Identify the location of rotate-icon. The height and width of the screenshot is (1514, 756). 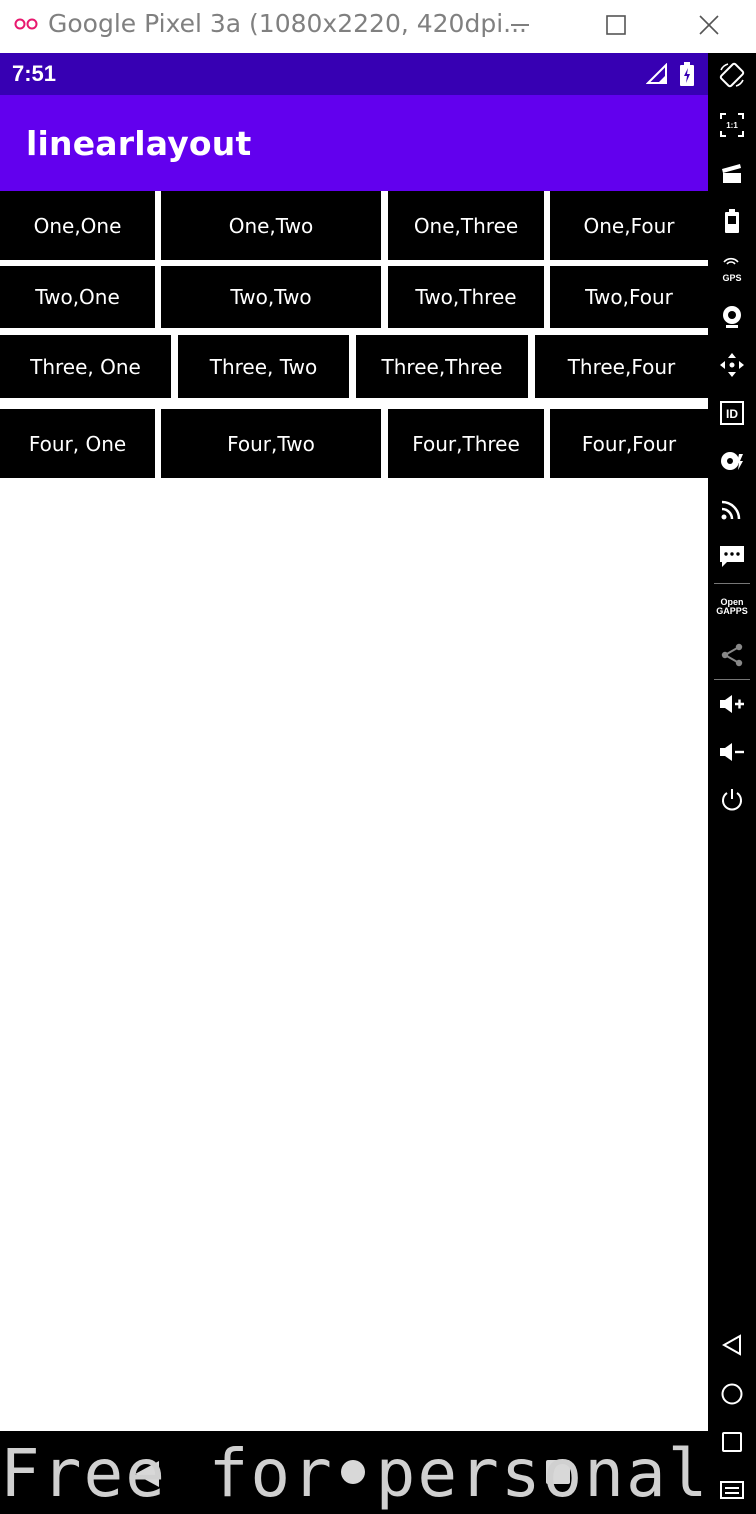
(732, 75).